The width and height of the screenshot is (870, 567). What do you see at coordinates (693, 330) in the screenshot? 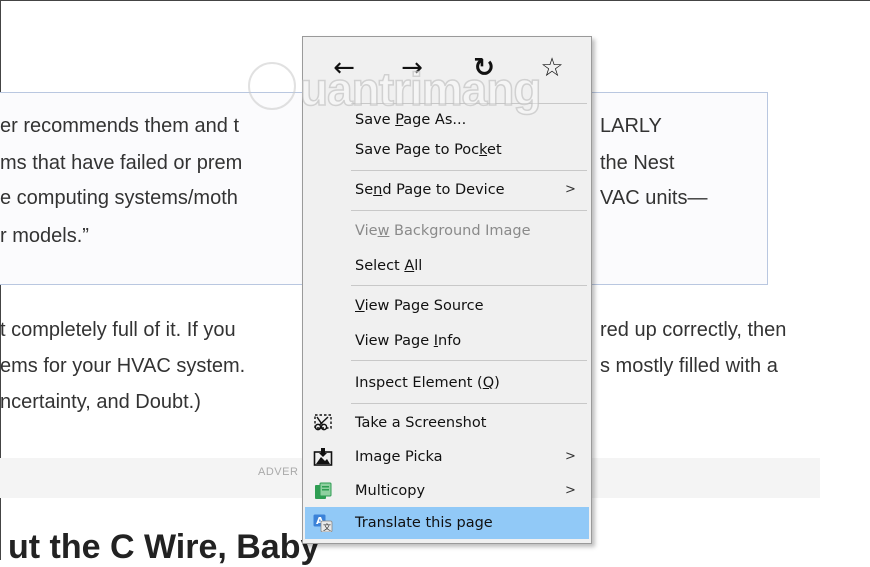
I see `paragraph-line-fragment: red up correctly, then` at bounding box center [693, 330].